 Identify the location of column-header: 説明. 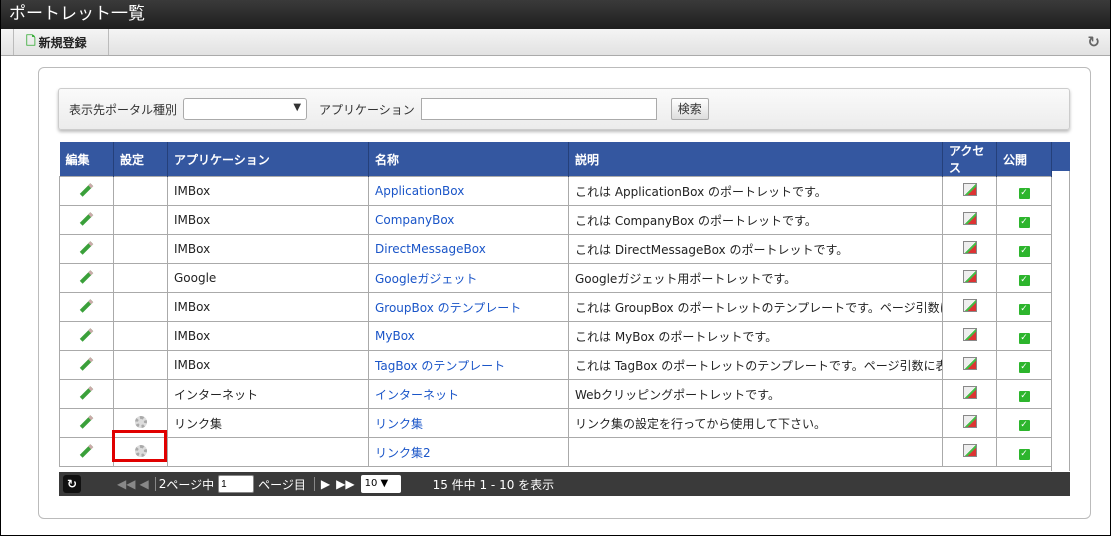
(755, 159).